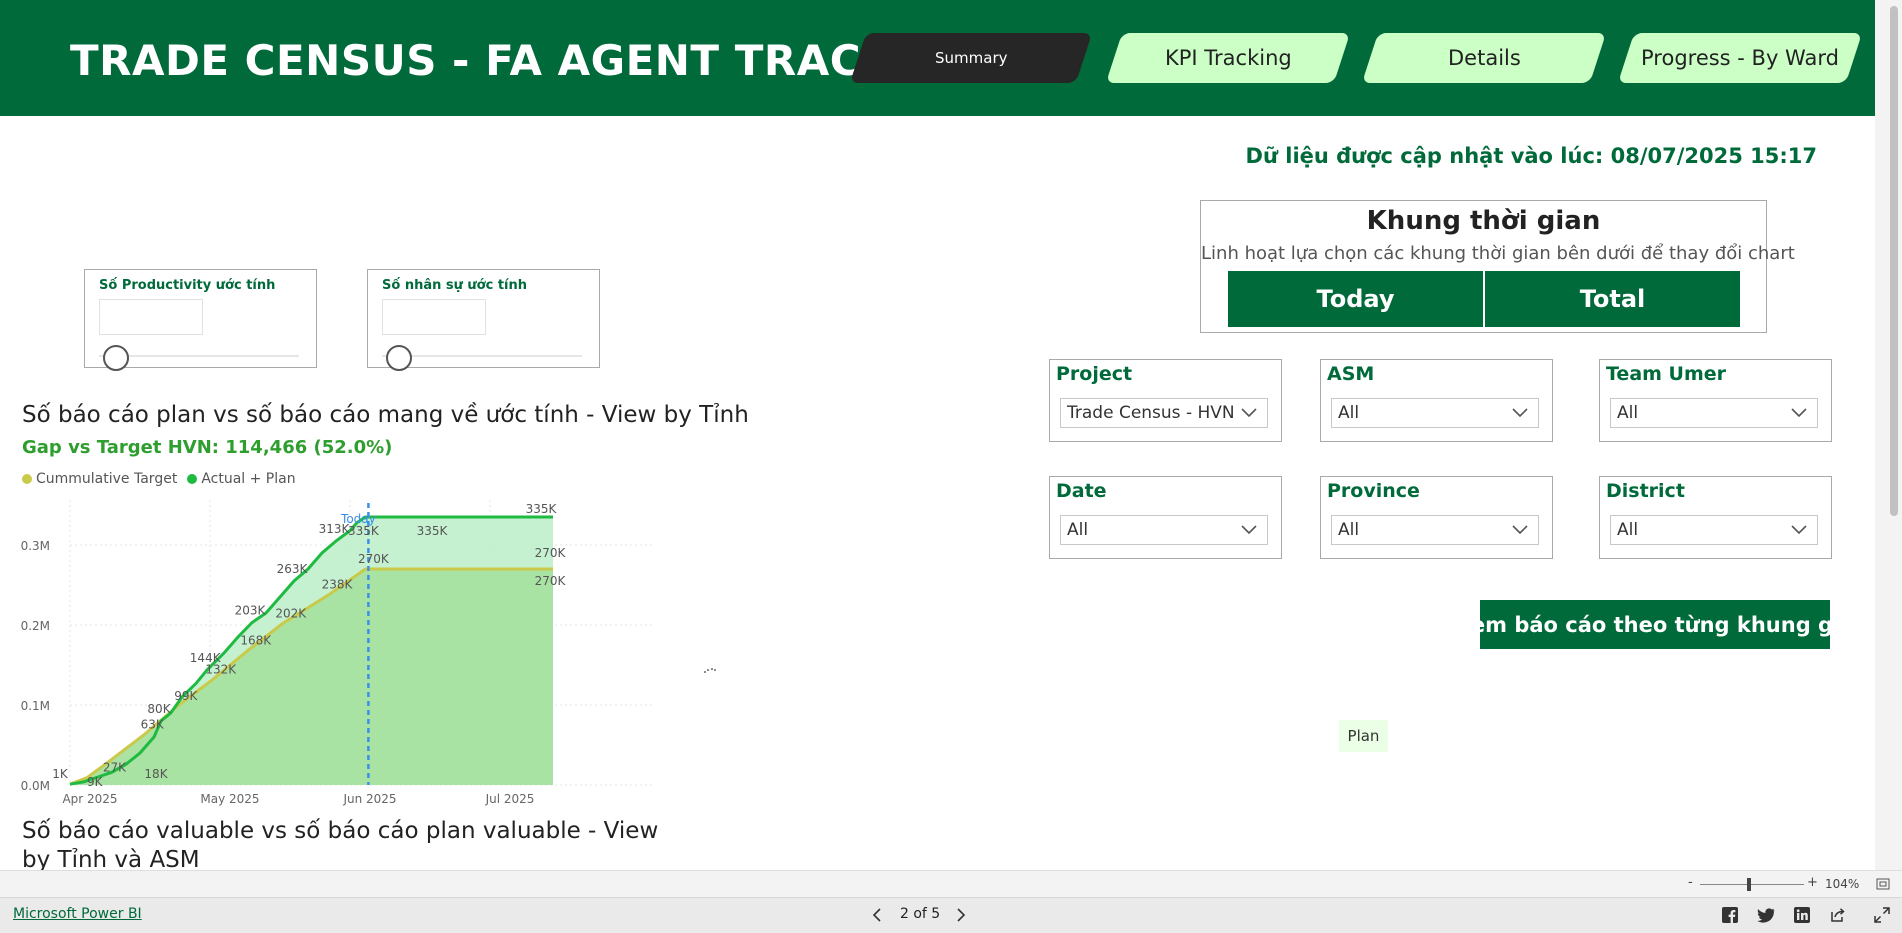 The image size is (1902, 933). What do you see at coordinates (35, 706) in the screenshot?
I see `y-tick-label: 0.1M` at bounding box center [35, 706].